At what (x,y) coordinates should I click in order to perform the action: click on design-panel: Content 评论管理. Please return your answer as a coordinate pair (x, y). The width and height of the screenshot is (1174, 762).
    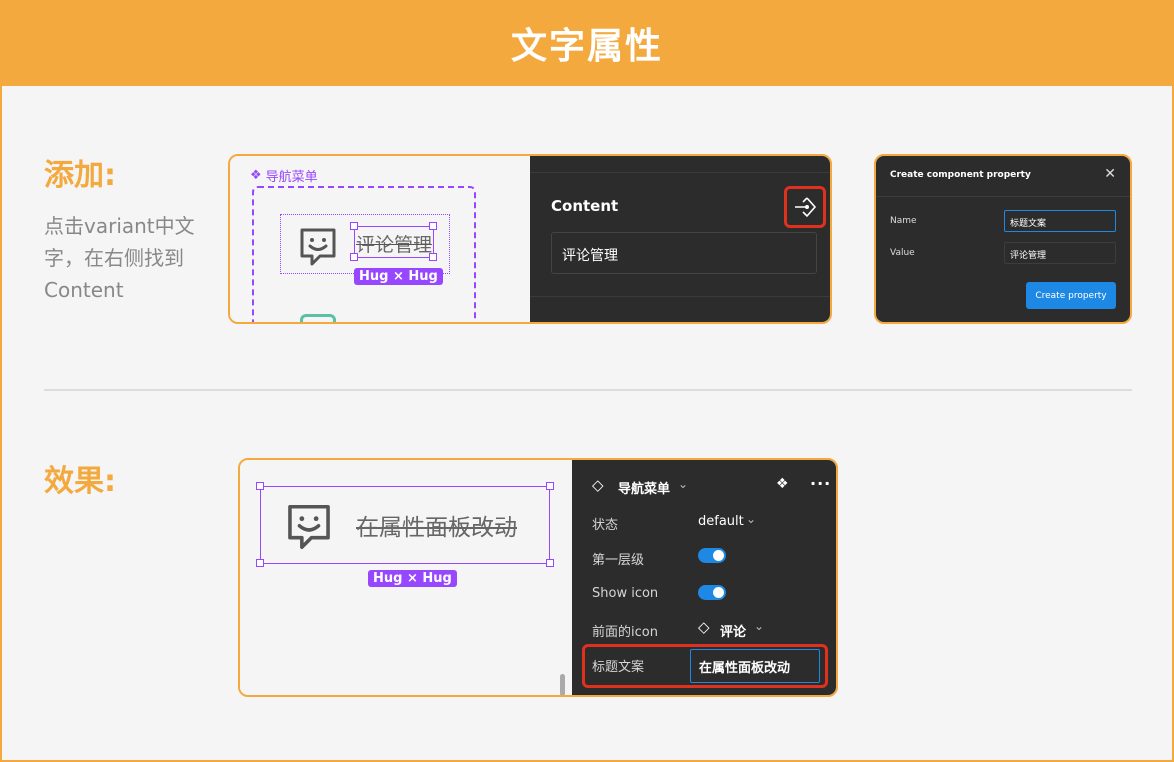
    Looking at the image, I should click on (680, 239).